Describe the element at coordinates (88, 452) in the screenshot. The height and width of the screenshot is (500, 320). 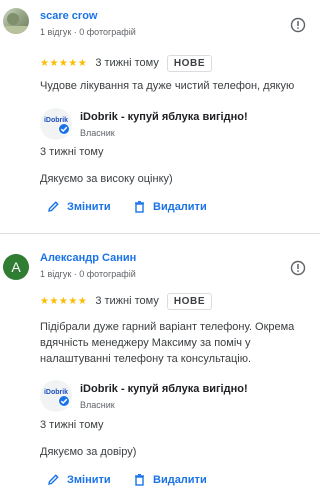
I see `reply-text: Дякуємо за довіру)` at that location.